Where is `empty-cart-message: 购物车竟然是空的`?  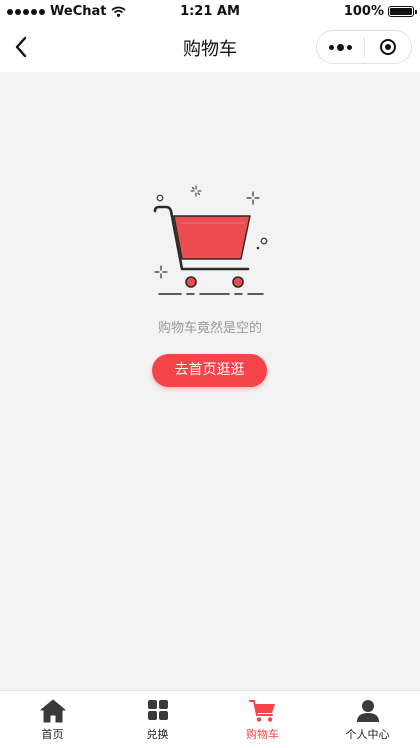 empty-cart-message: 购物车竟然是空的 is located at coordinates (209, 328).